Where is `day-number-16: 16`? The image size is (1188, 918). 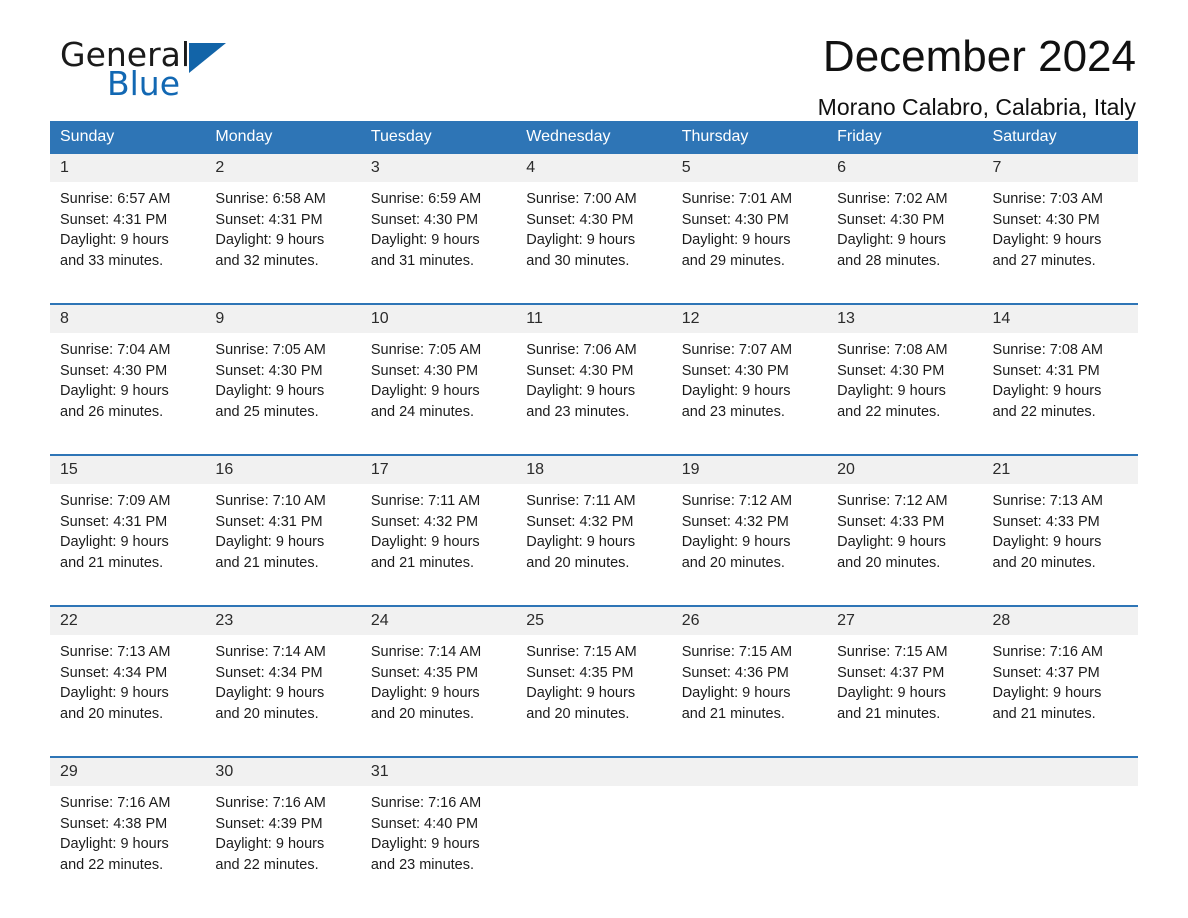 day-number-16: 16 is located at coordinates (283, 470).